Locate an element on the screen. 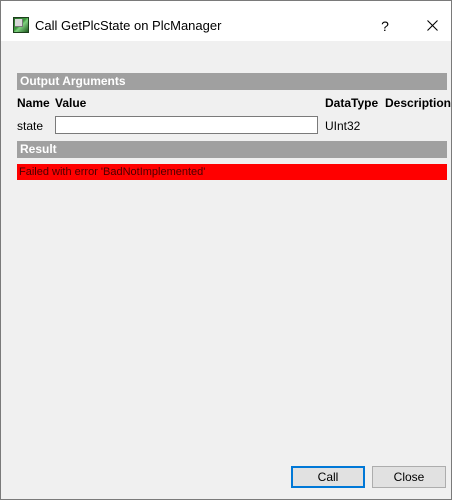 This screenshot has height=500, width=452. result-error-message: Failed with error 'BadNotImplemented' is located at coordinates (232, 172).